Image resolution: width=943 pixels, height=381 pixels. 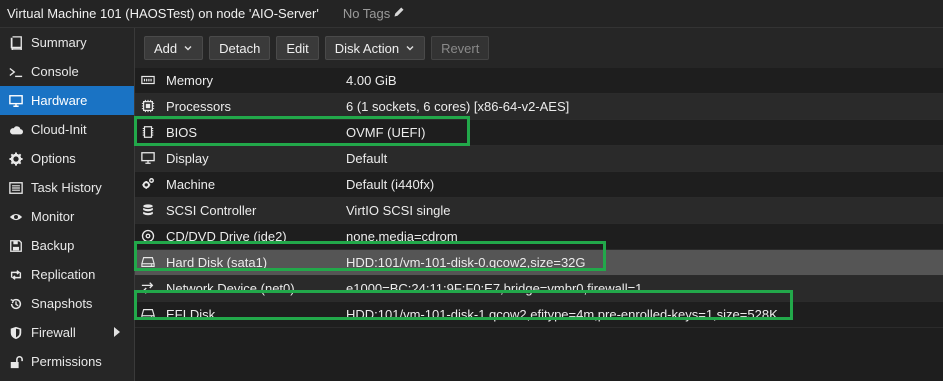 I want to click on sidebar-item-label: Monitor, so click(x=53, y=216).